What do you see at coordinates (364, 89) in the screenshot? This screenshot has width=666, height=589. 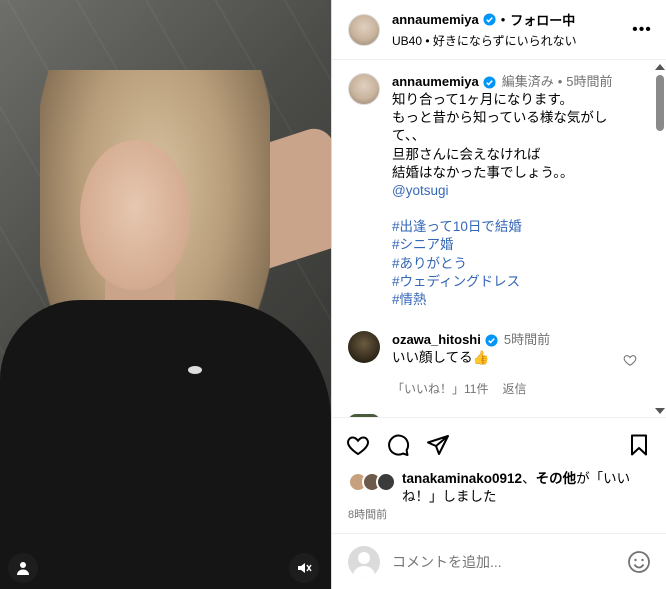 I see `caption-author-avatar` at bounding box center [364, 89].